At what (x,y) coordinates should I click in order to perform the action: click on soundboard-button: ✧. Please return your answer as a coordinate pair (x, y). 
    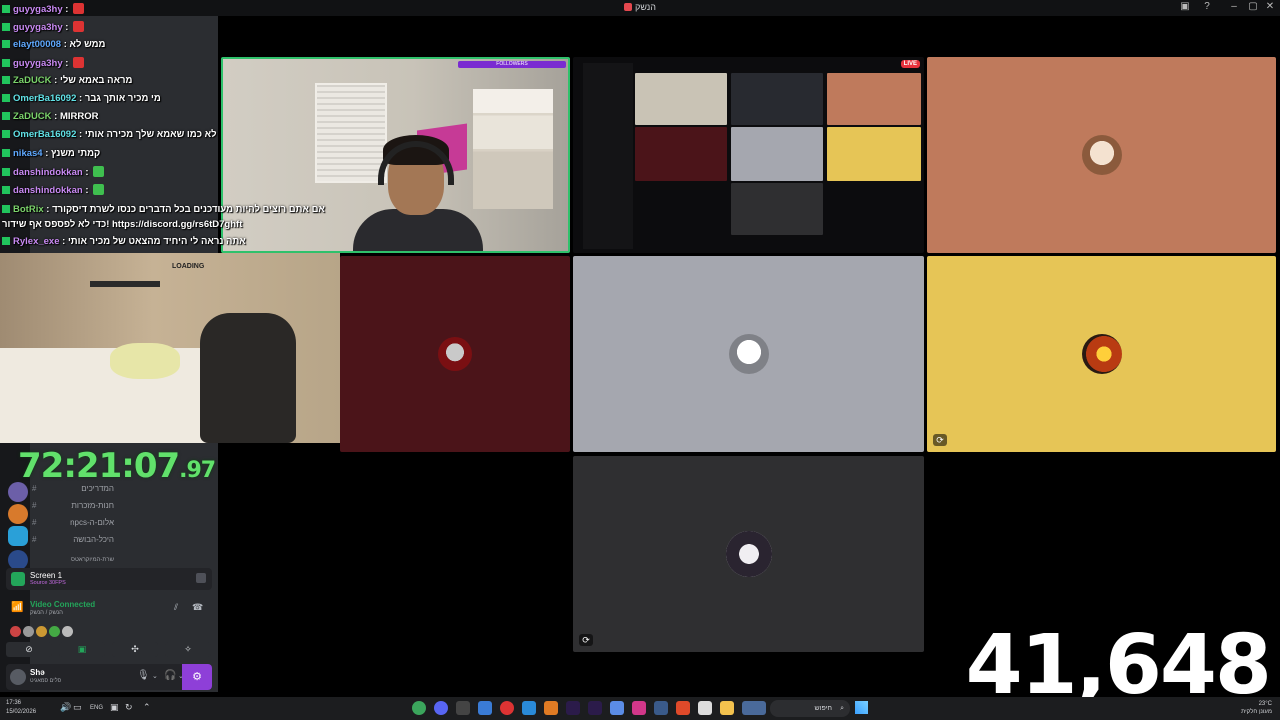
    Looking at the image, I should click on (188, 649).